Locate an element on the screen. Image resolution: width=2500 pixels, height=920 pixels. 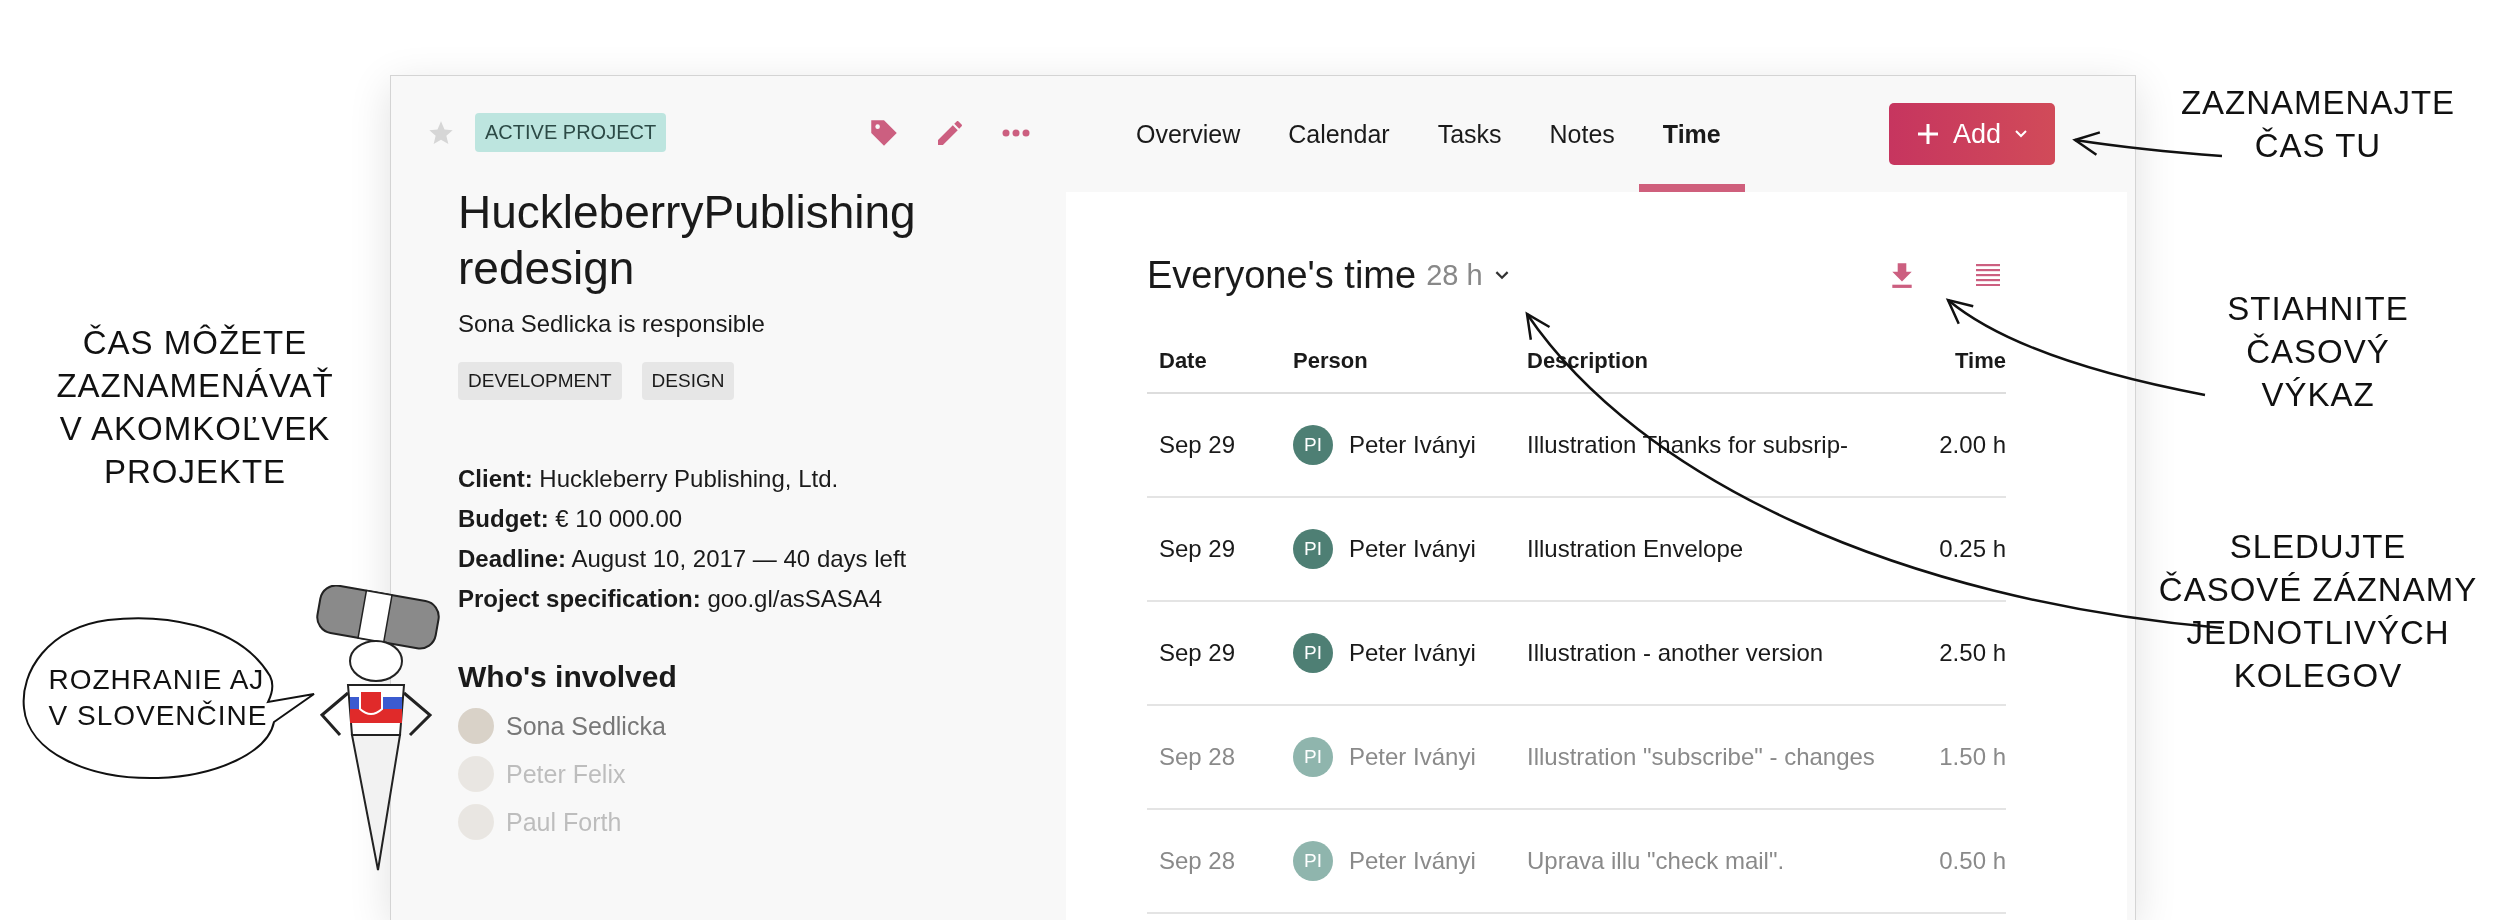
tab: Calendar is located at coordinates (1339, 134).